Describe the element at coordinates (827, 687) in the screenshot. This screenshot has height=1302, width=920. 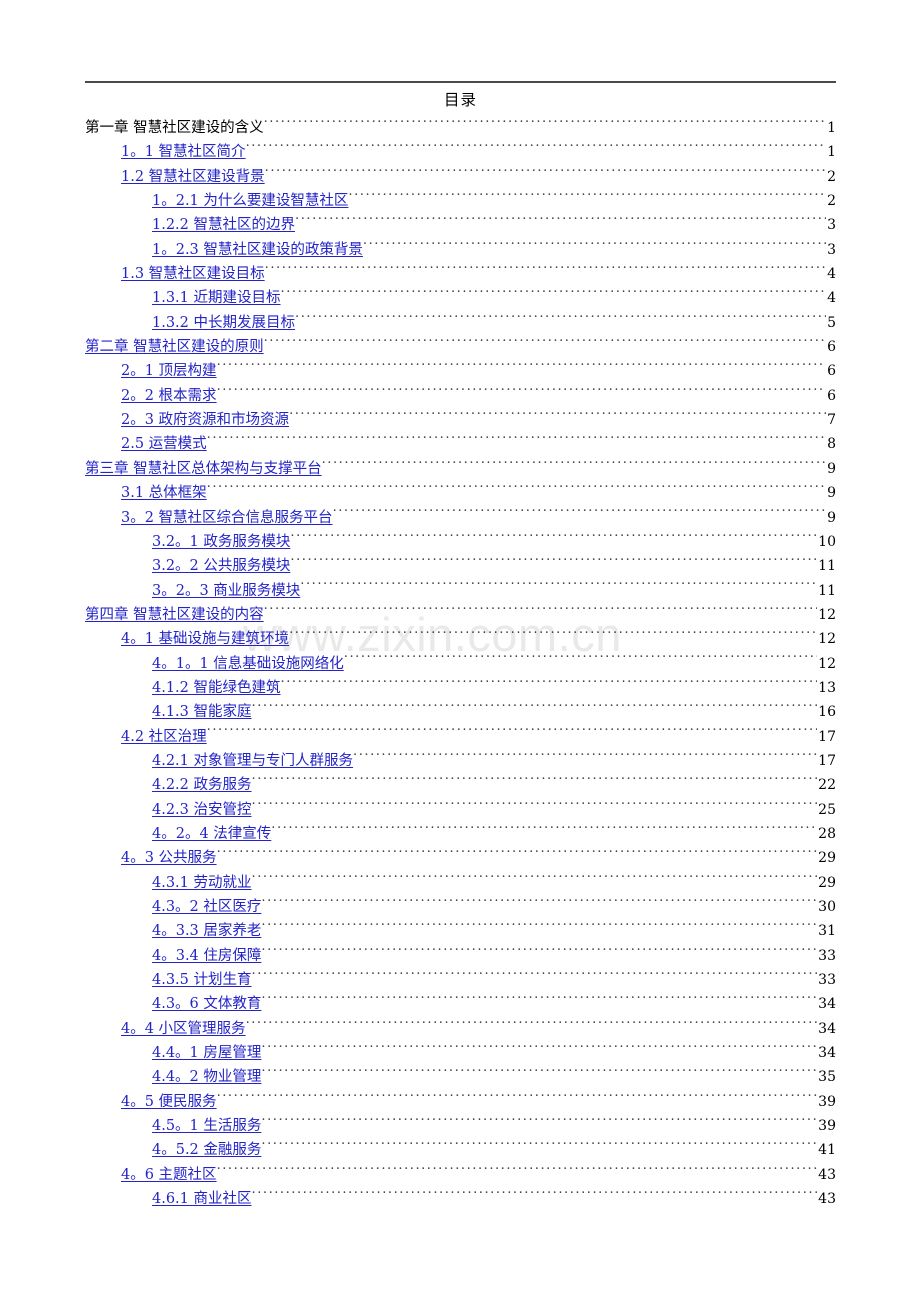
I see `toc-entry-page-number: 13` at that location.